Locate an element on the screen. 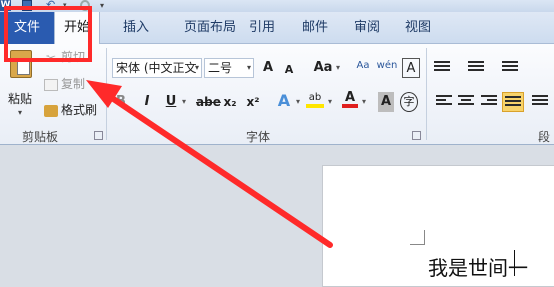 The height and width of the screenshot is (287, 554). multilevel-list-icon is located at coordinates (510, 68).